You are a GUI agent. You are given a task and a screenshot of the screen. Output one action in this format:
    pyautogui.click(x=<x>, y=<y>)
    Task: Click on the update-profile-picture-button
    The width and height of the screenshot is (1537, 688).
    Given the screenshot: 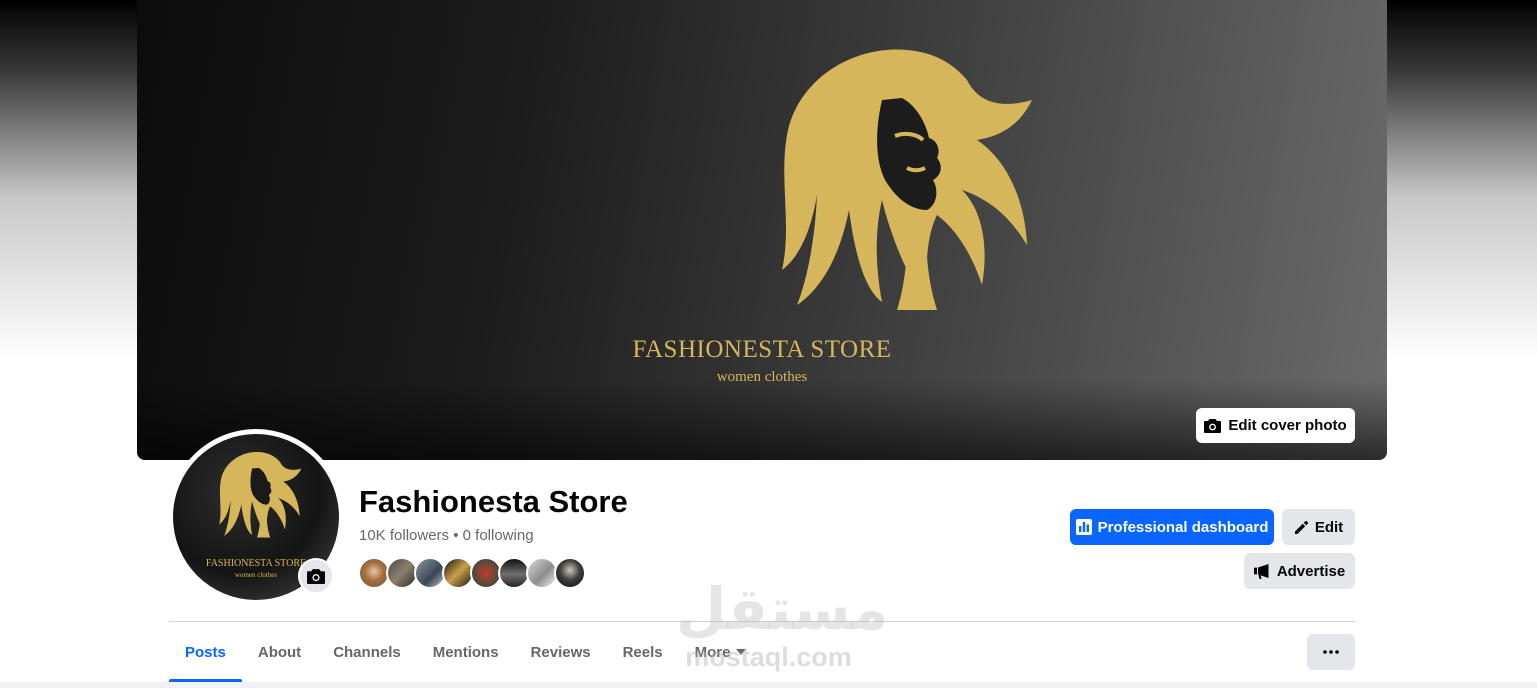 What is the action you would take?
    pyautogui.click(x=316, y=576)
    